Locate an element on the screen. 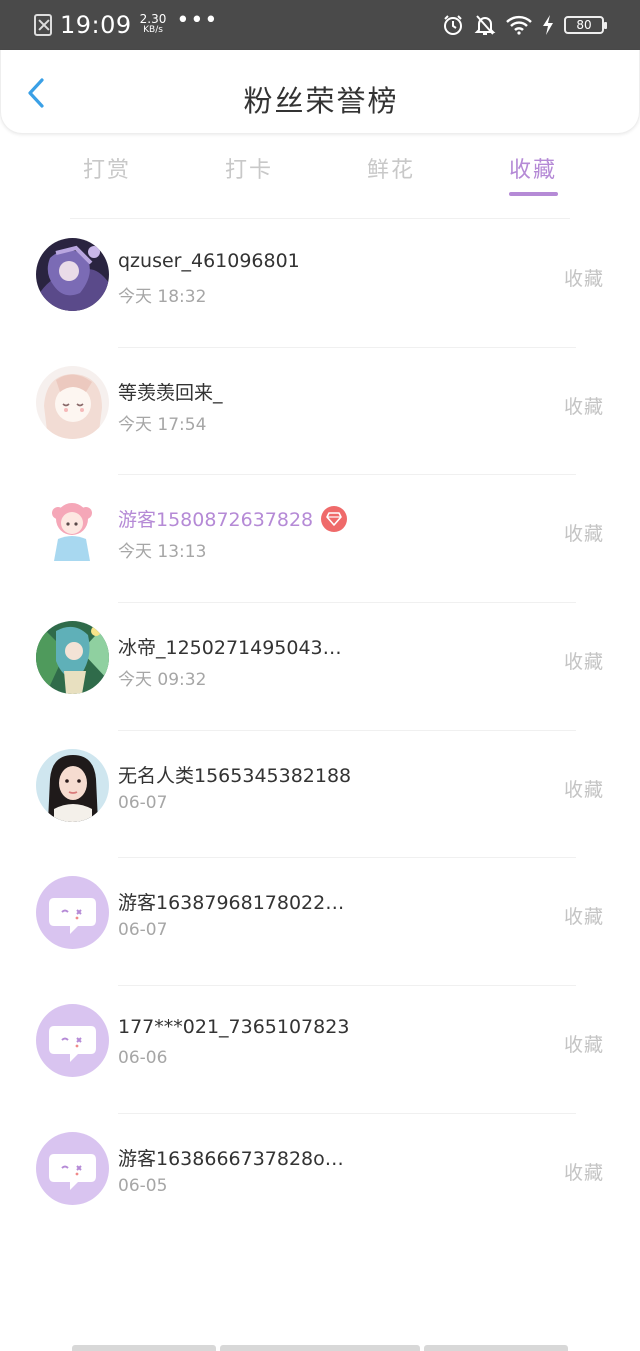 The image size is (640, 1351). user-time: 今天 09:32 is located at coordinates (162, 680).